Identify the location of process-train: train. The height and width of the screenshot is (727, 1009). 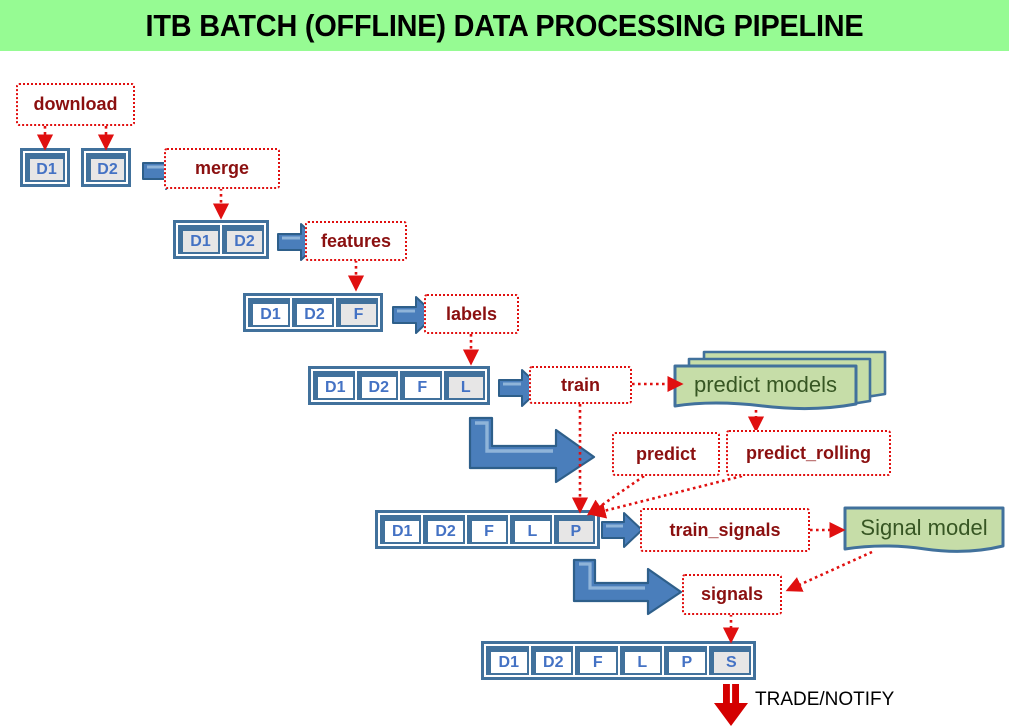
(580, 385).